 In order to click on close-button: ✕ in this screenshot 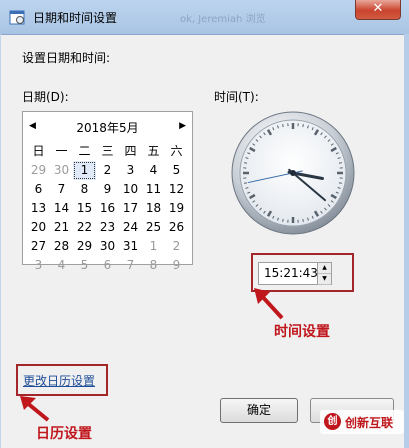, I will do `click(378, 10)`.